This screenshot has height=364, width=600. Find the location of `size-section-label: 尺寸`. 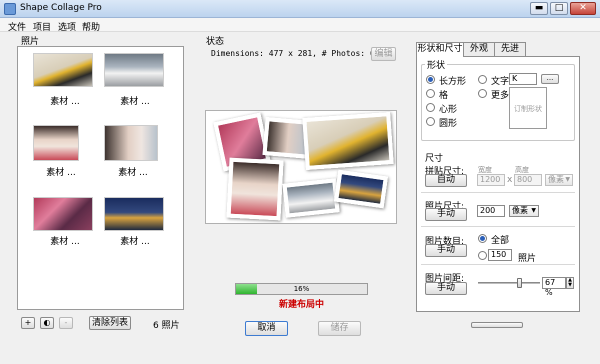

size-section-label: 尺寸 is located at coordinates (434, 159).